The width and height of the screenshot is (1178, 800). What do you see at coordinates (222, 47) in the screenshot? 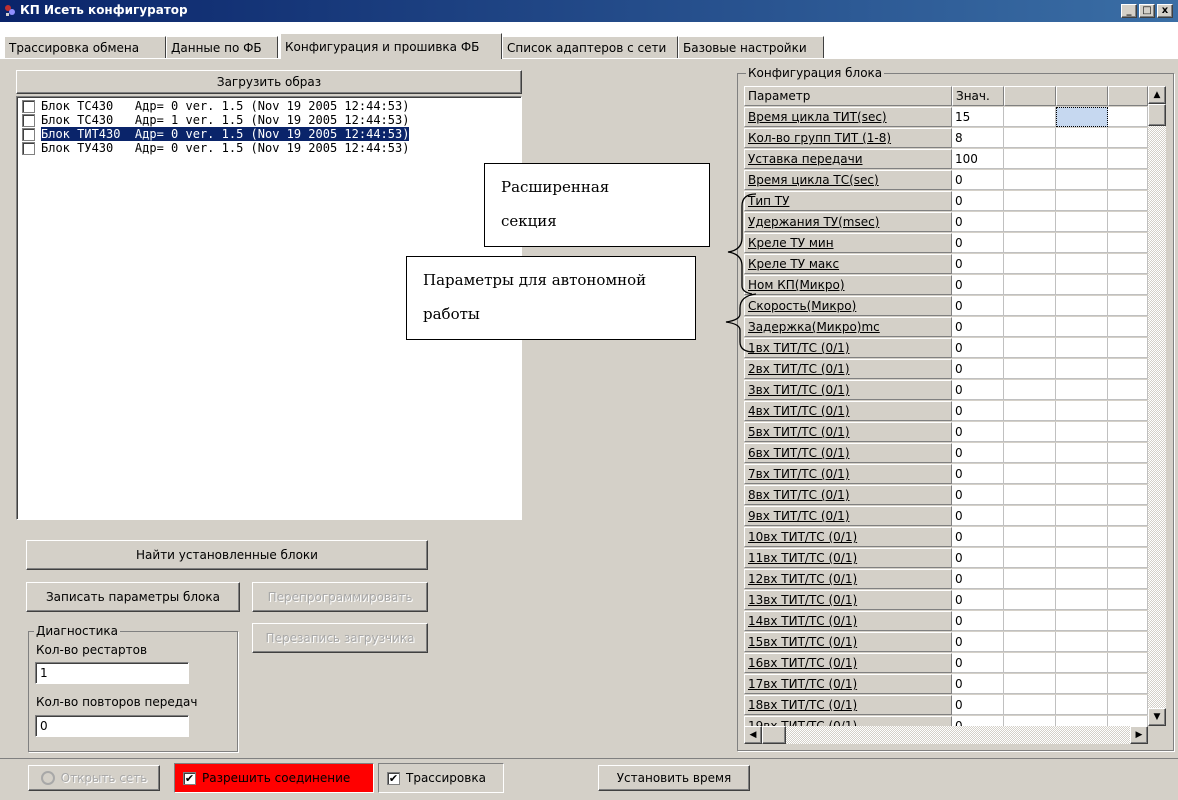
I see `tab-fb-data: Данные по ФБ` at bounding box center [222, 47].